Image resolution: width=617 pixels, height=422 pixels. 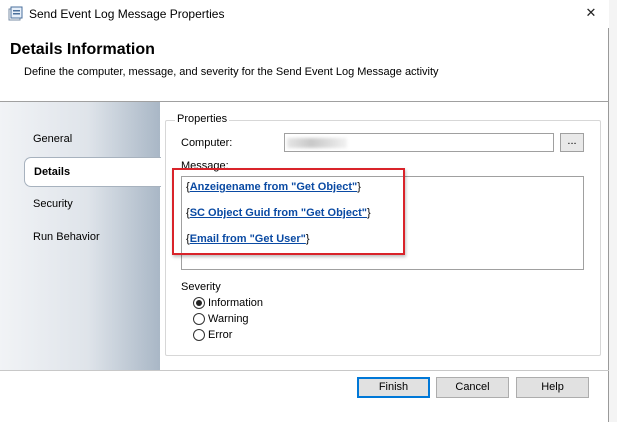 What do you see at coordinates (202, 119) in the screenshot?
I see `properties-group-label: Properties` at bounding box center [202, 119].